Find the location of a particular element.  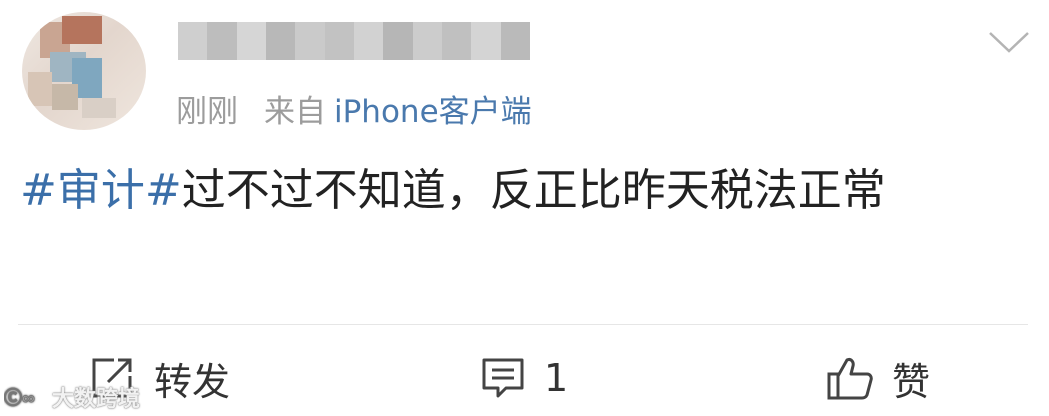

thumbs-up-icon is located at coordinates (850, 379).